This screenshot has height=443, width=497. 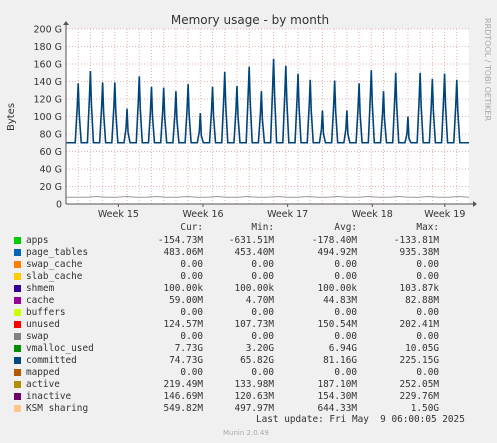 I want to click on y-tick-label: 140 G, so click(x=47, y=82).